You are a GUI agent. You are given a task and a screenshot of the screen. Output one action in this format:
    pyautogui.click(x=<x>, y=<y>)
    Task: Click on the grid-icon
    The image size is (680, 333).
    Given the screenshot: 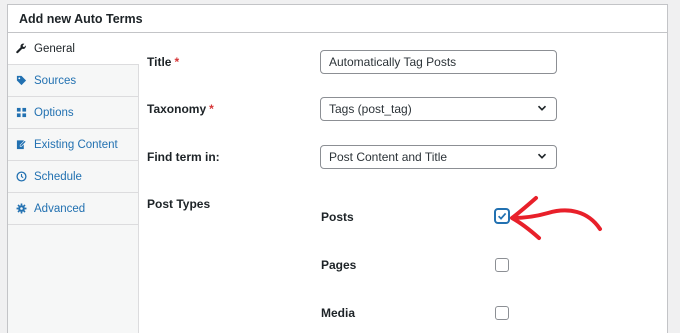 What is the action you would take?
    pyautogui.click(x=21, y=112)
    